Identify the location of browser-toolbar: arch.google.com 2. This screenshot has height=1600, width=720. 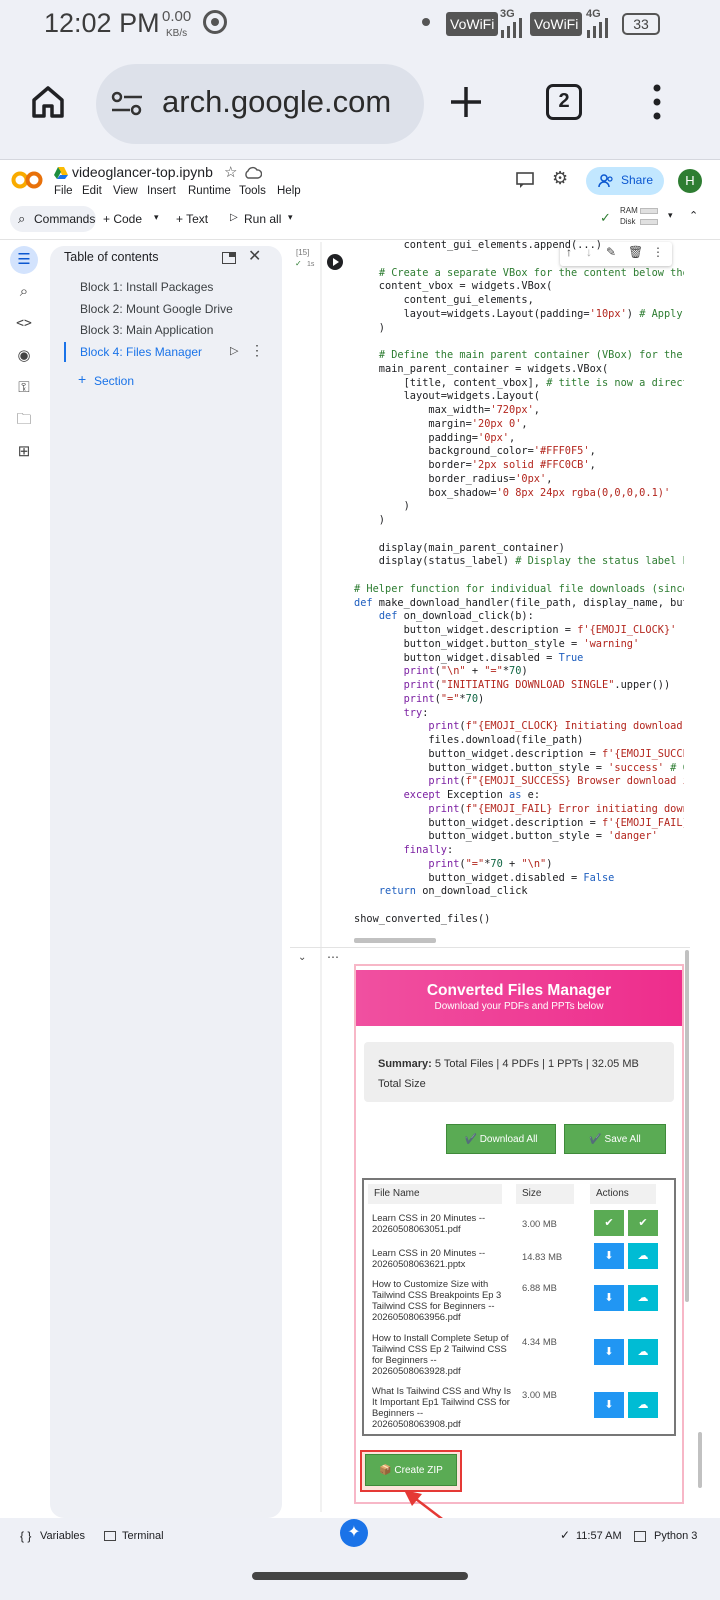
(360, 105).